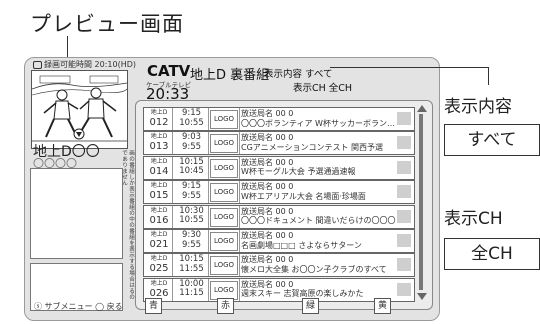  What do you see at coordinates (191, 118) in the screenshot?
I see `row-time: 9:15 10:55` at bounding box center [191, 118].